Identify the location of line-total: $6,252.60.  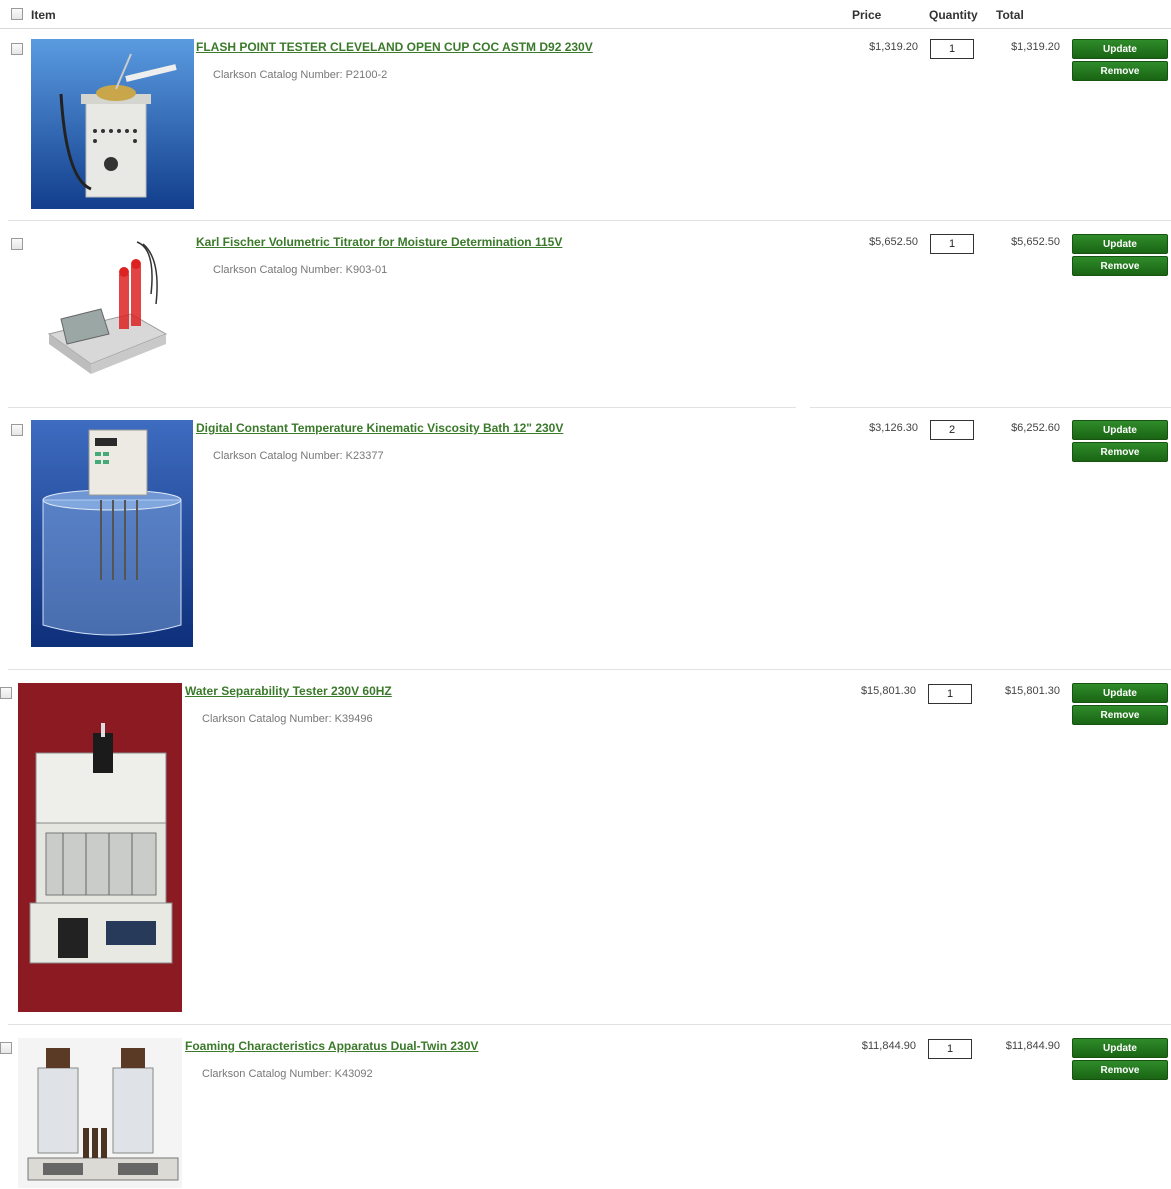
(1035, 428).